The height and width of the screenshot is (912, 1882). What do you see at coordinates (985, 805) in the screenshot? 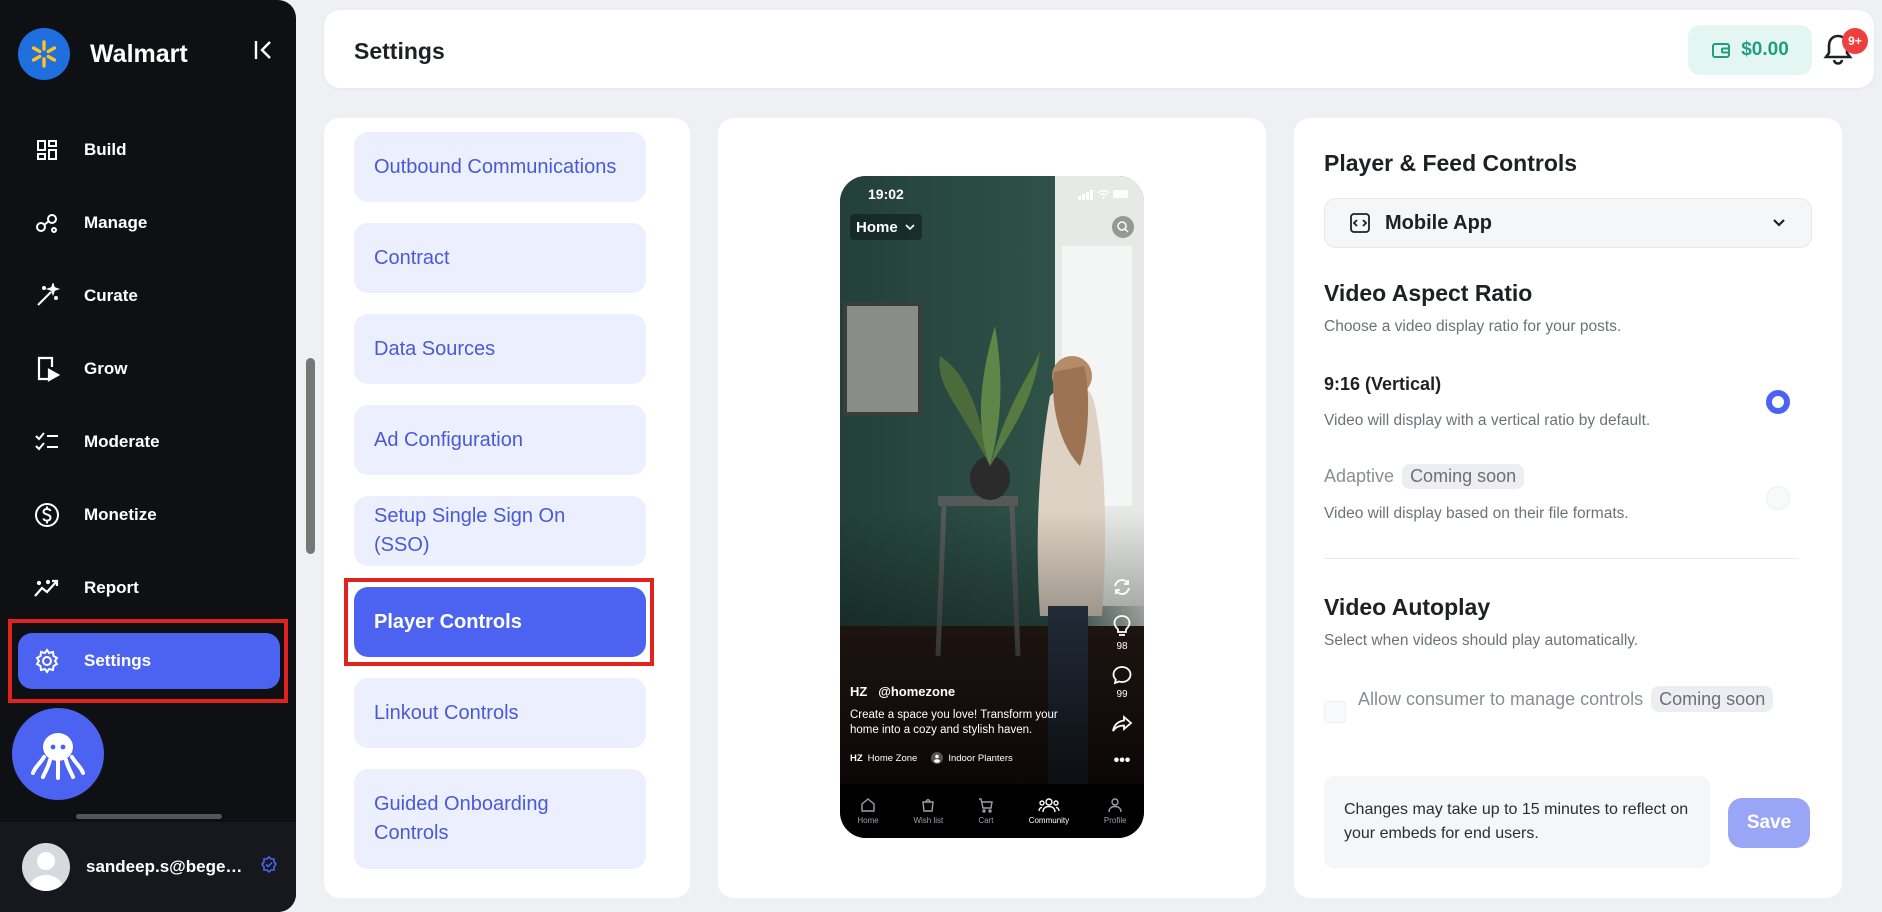
I see `cart-icon` at bounding box center [985, 805].